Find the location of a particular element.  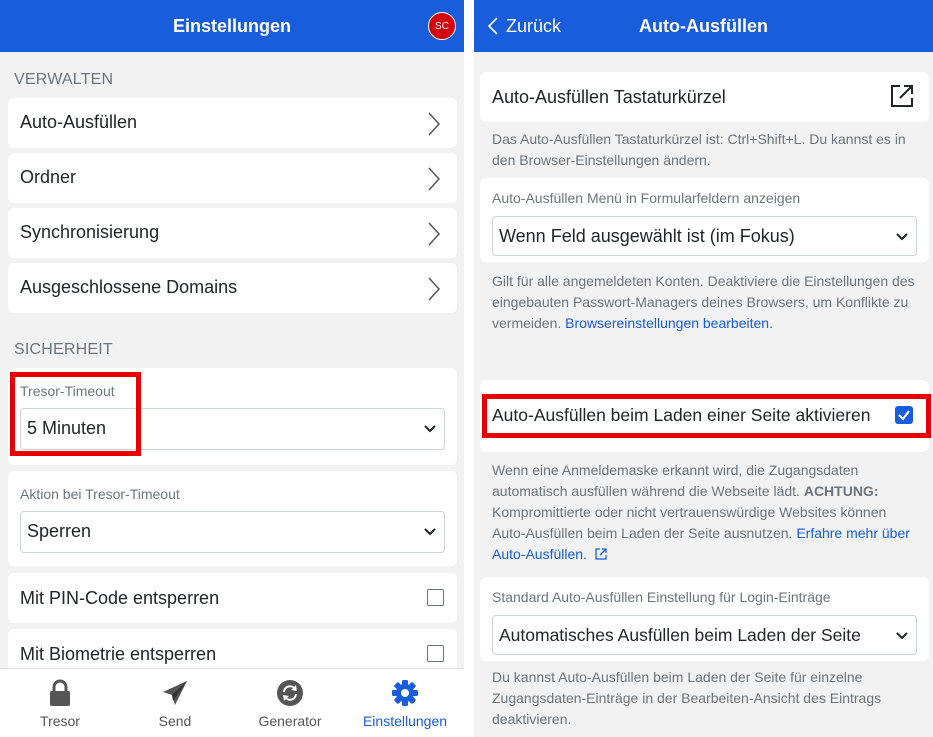

tab-label: Einstellungen is located at coordinates (405, 721).